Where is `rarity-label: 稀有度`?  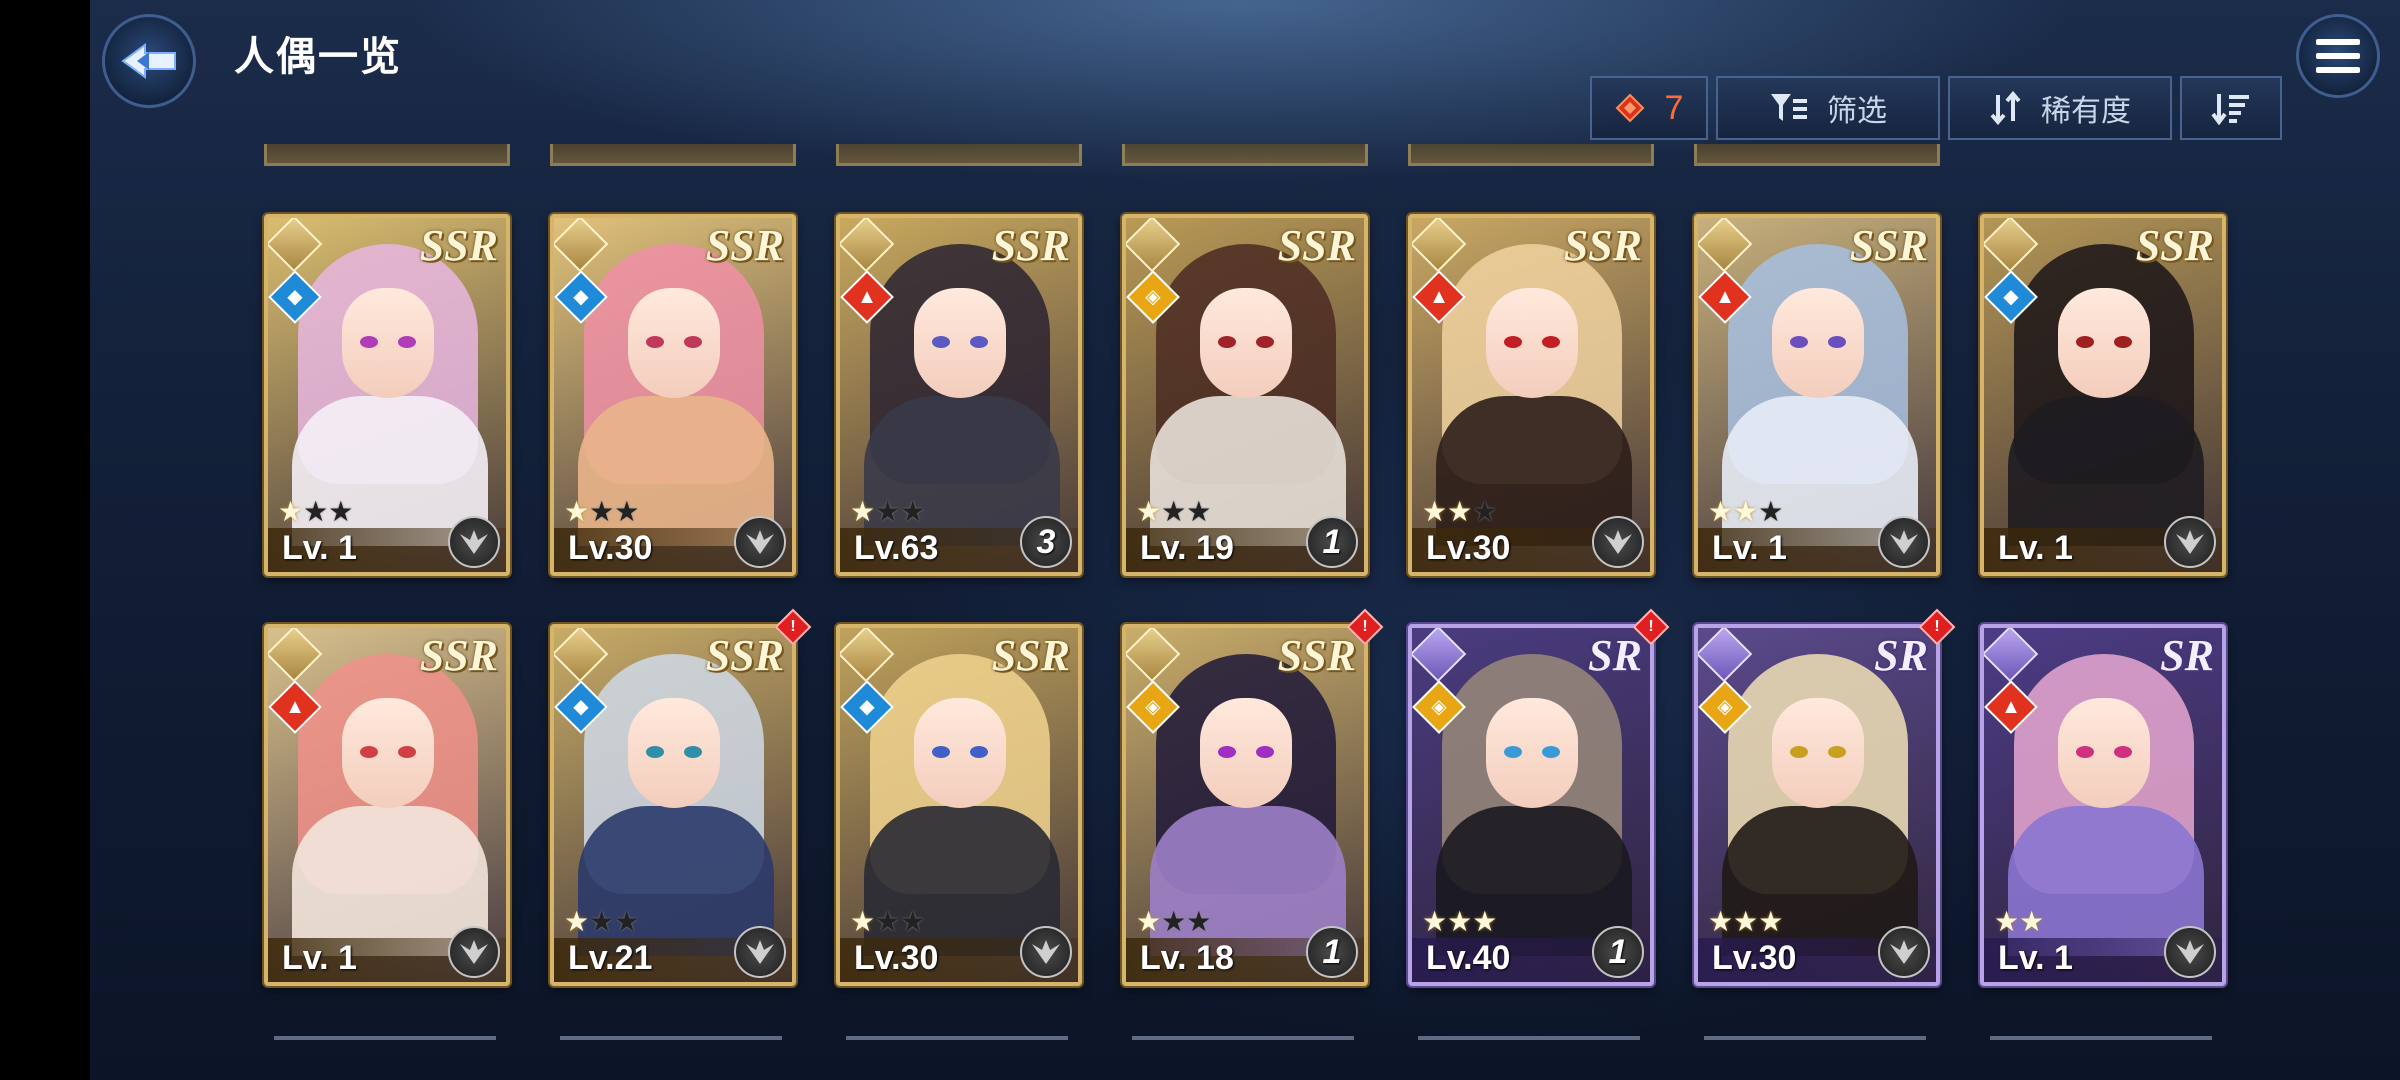
rarity-label: 稀有度 is located at coordinates (2086, 111).